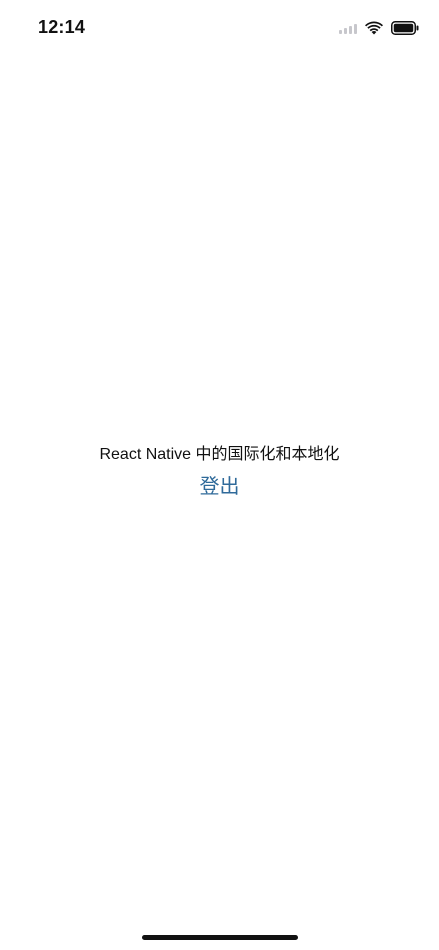 This screenshot has width=439, height=950. Describe the element at coordinates (220, 487) in the screenshot. I see `logout-button: 登出` at that location.